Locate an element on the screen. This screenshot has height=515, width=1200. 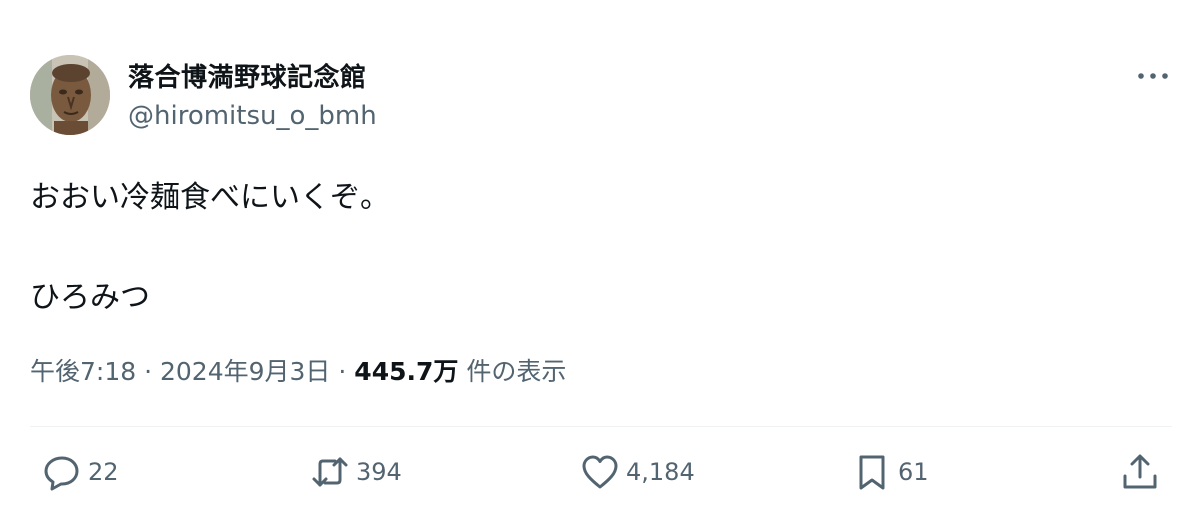
tweet-meta: 午後7:18 · 2024年9月3日 · 445.7万 件の表示 is located at coordinates (298, 370).